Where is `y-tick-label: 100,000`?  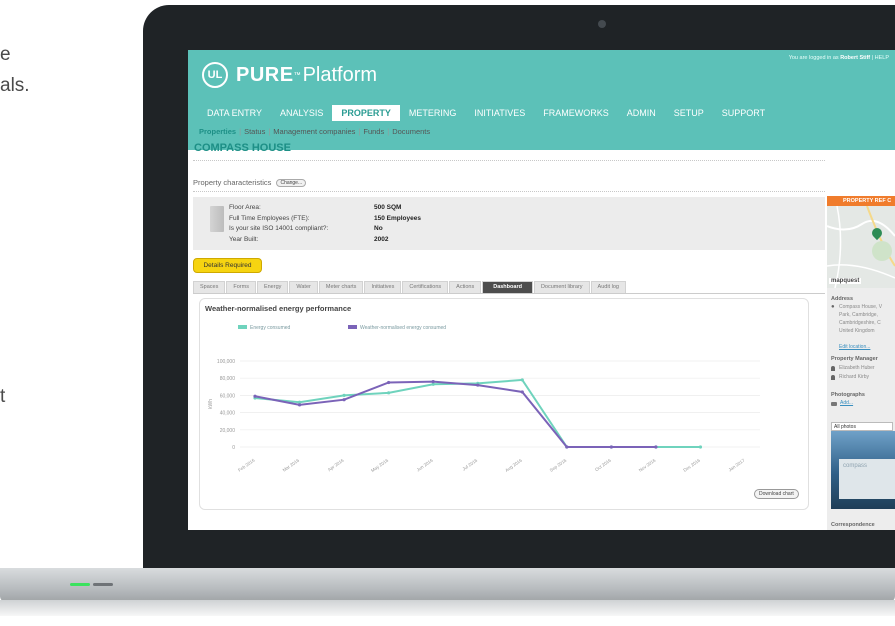
y-tick-label: 100,000 is located at coordinates (226, 362).